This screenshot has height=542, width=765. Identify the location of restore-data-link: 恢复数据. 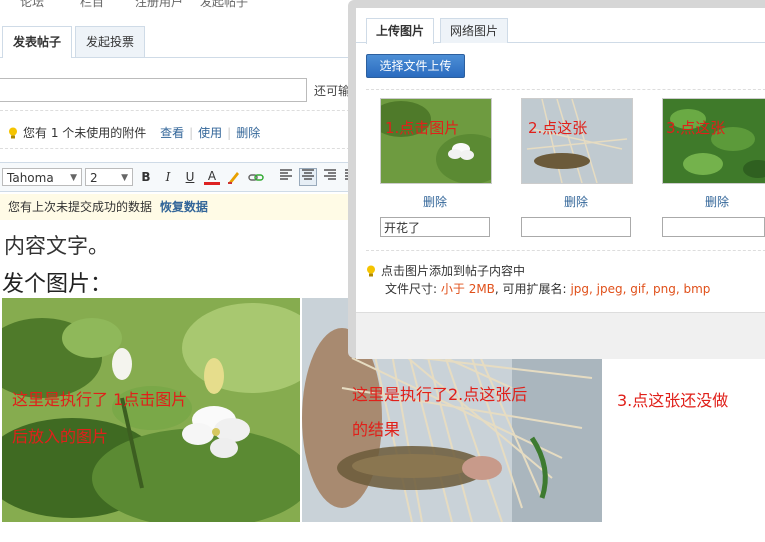
(184, 207).